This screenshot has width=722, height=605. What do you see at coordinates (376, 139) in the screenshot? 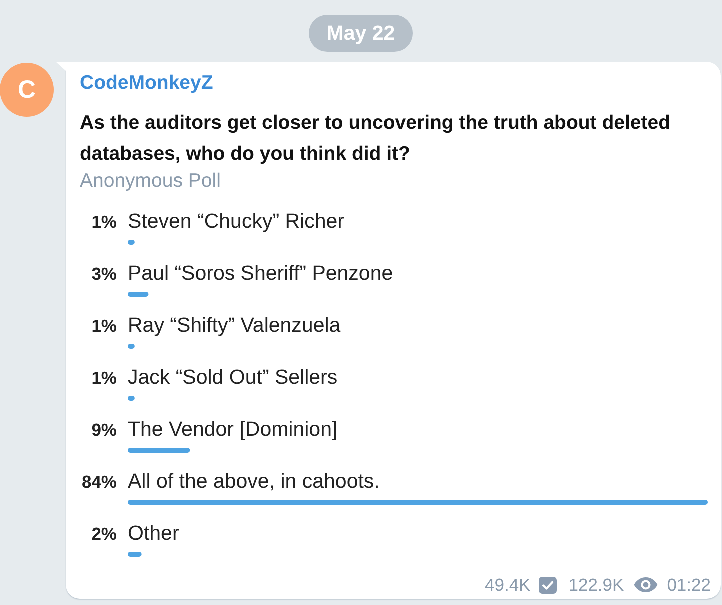
I see `poll-question: As the auditors get closer to uncovering the truth about deleted databases, who do you think did it?` at bounding box center [376, 139].